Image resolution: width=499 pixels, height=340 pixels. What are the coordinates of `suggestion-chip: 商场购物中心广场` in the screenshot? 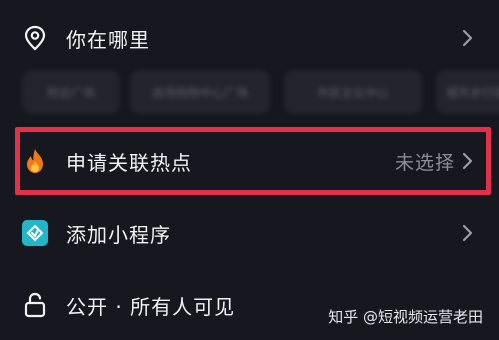 It's located at (200, 92).